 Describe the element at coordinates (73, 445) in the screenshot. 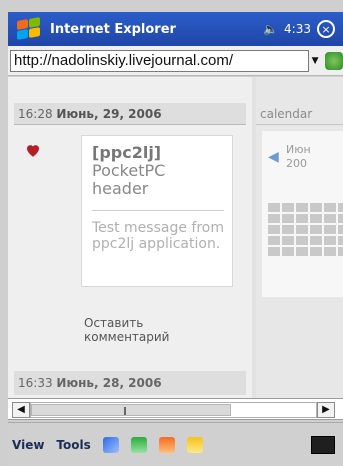

I see `tools-menu: Tools` at that location.